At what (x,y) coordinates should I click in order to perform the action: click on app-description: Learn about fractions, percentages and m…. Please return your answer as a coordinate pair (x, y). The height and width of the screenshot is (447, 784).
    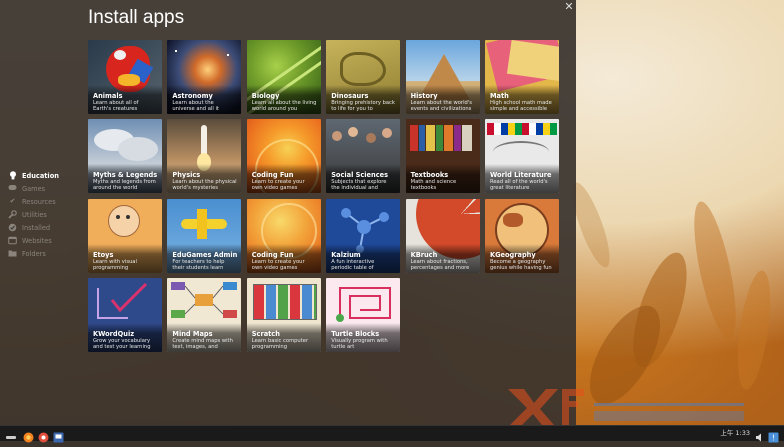
    Looking at the image, I should click on (440, 264).